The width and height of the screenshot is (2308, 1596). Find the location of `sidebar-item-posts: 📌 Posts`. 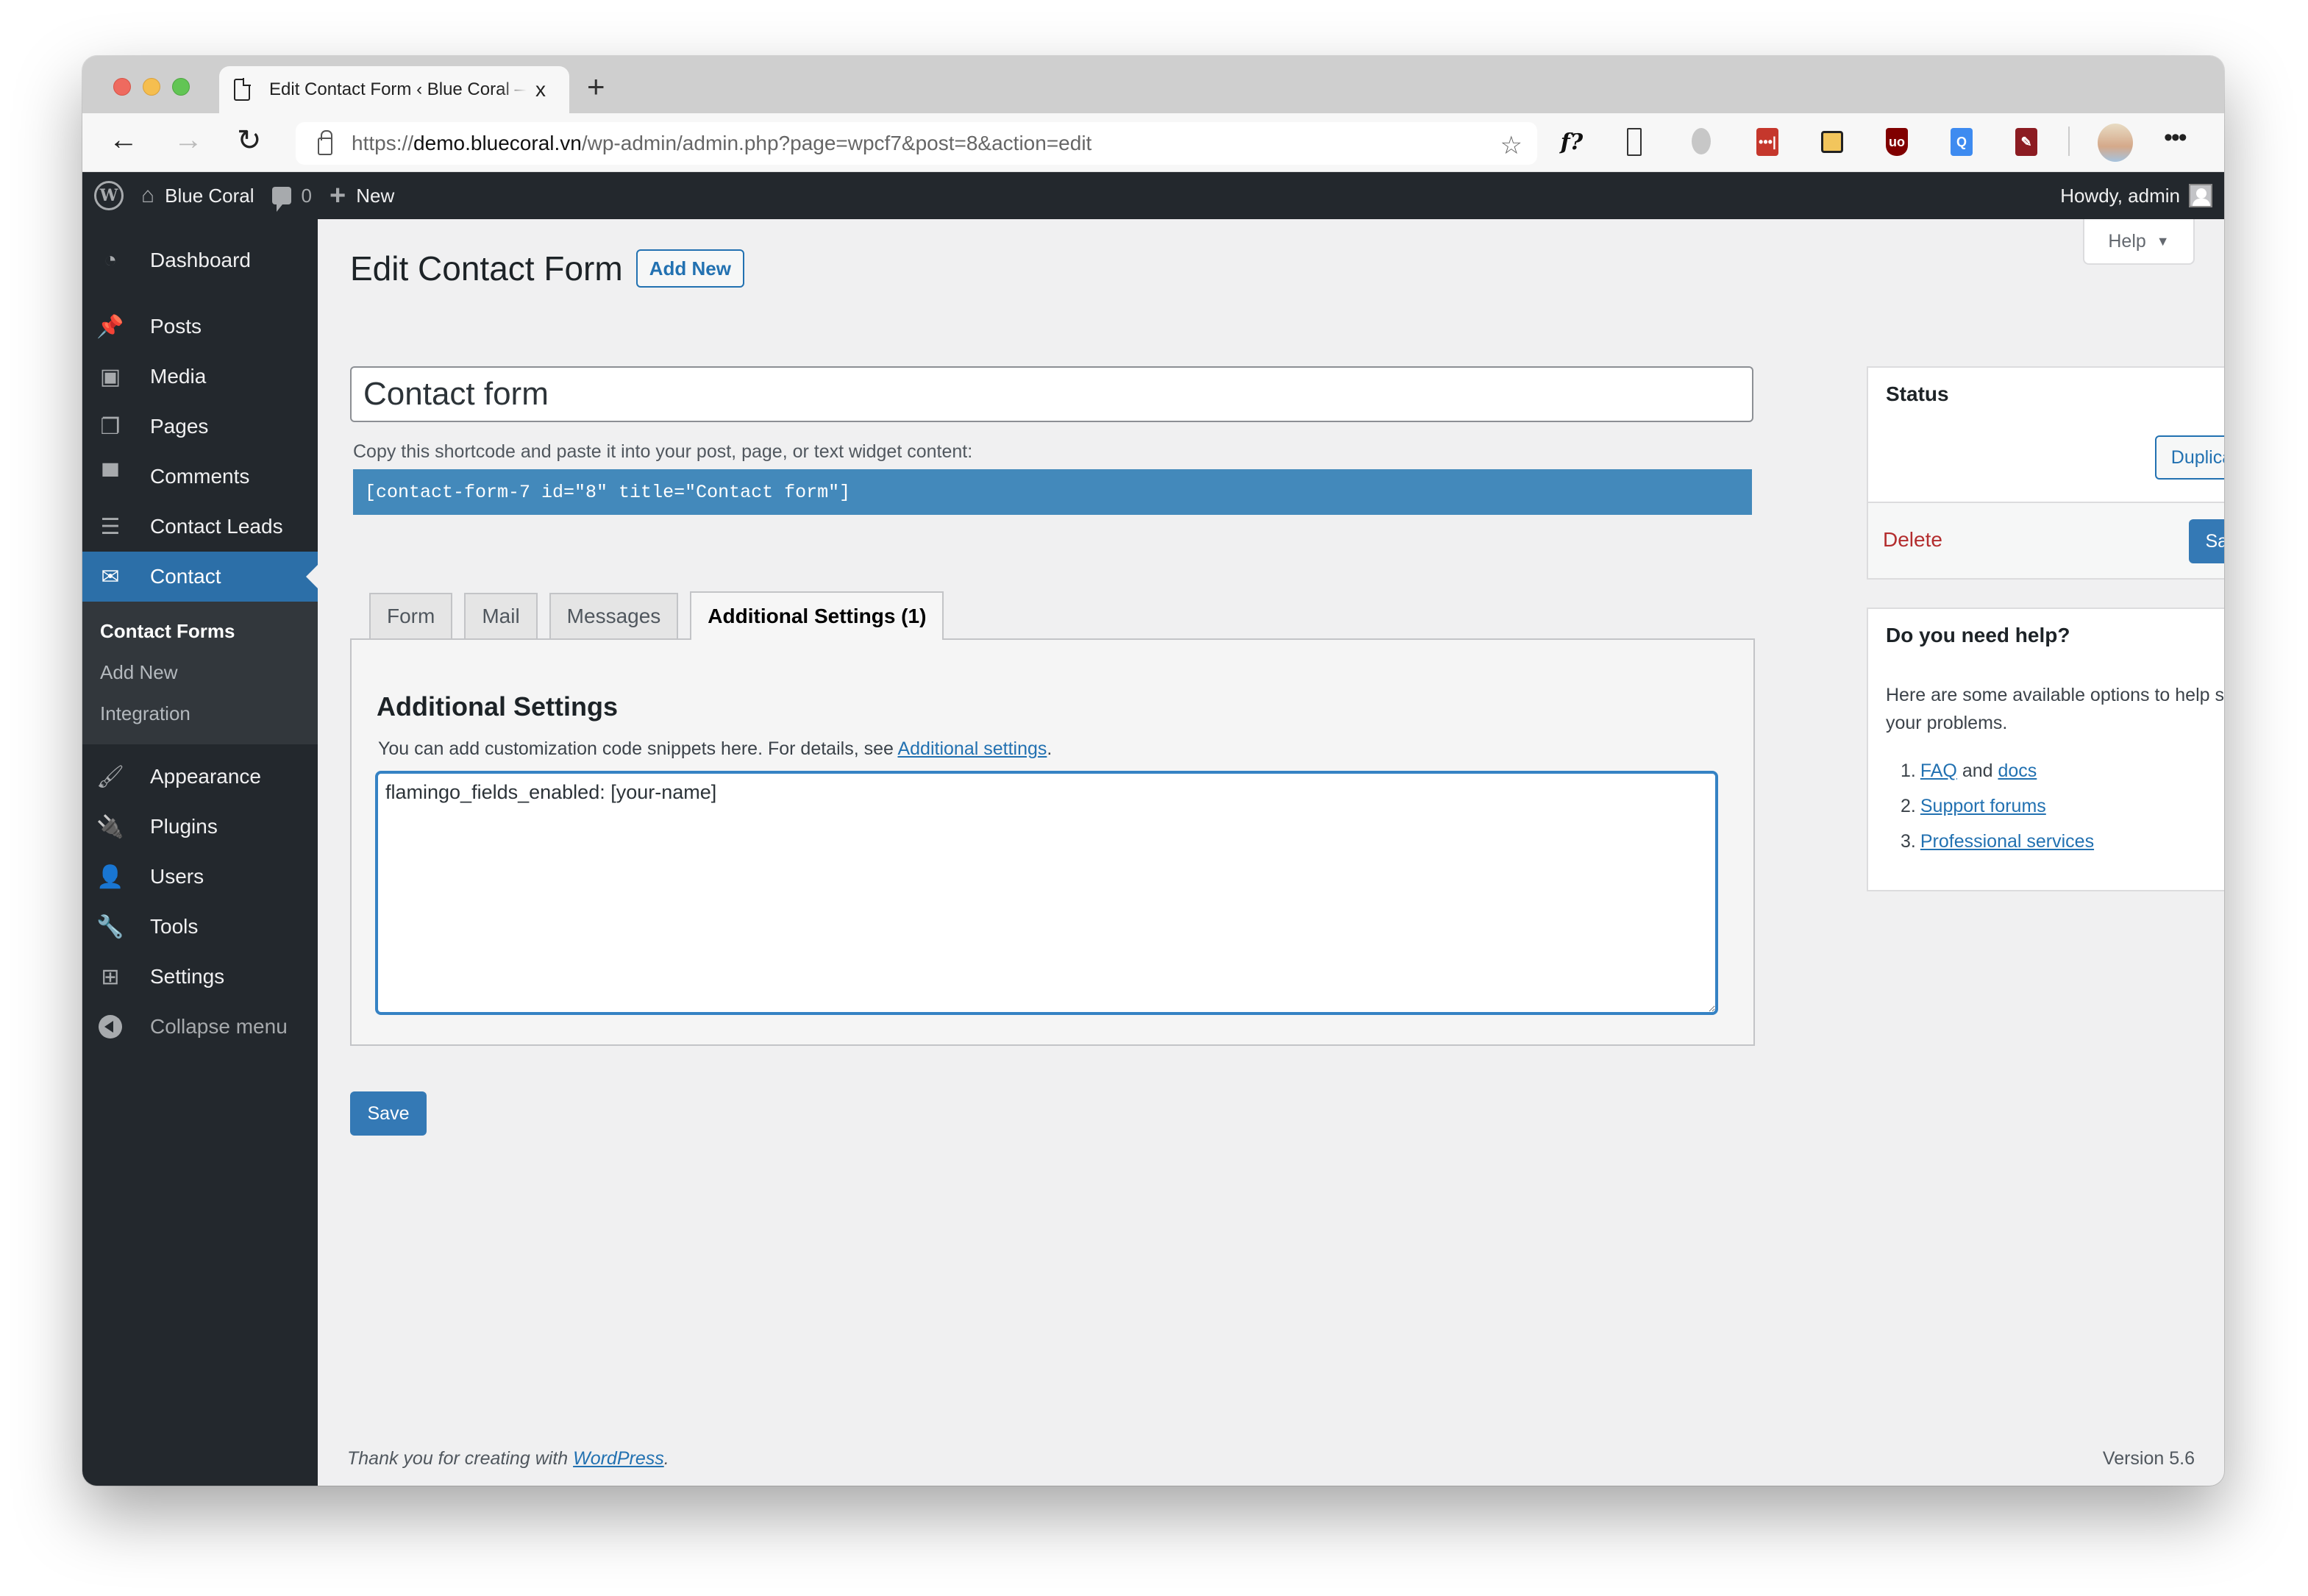

sidebar-item-posts: 📌 Posts is located at coordinates (200, 327).